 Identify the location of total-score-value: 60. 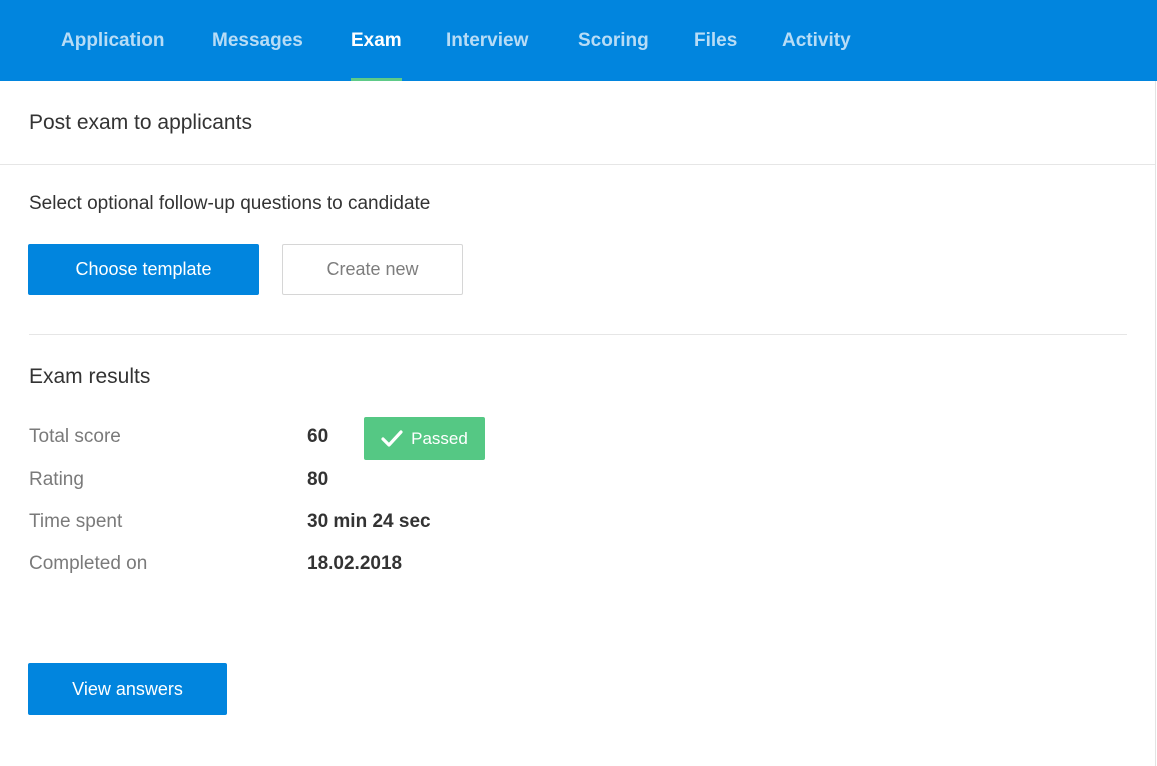
(318, 436).